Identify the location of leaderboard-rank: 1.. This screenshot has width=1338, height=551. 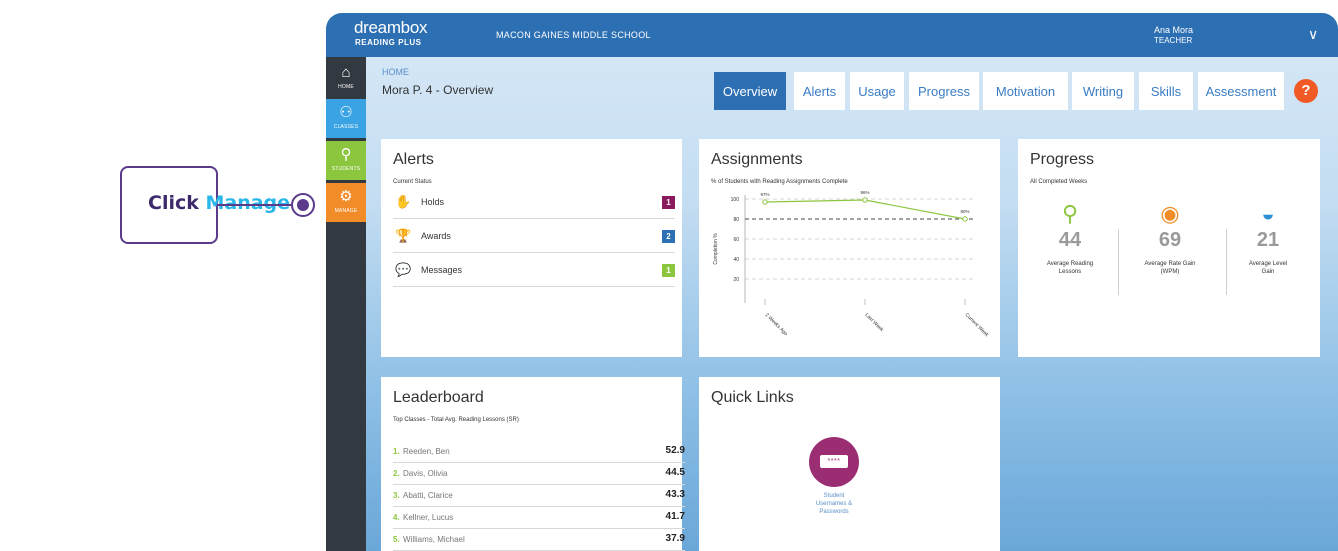
(396, 451).